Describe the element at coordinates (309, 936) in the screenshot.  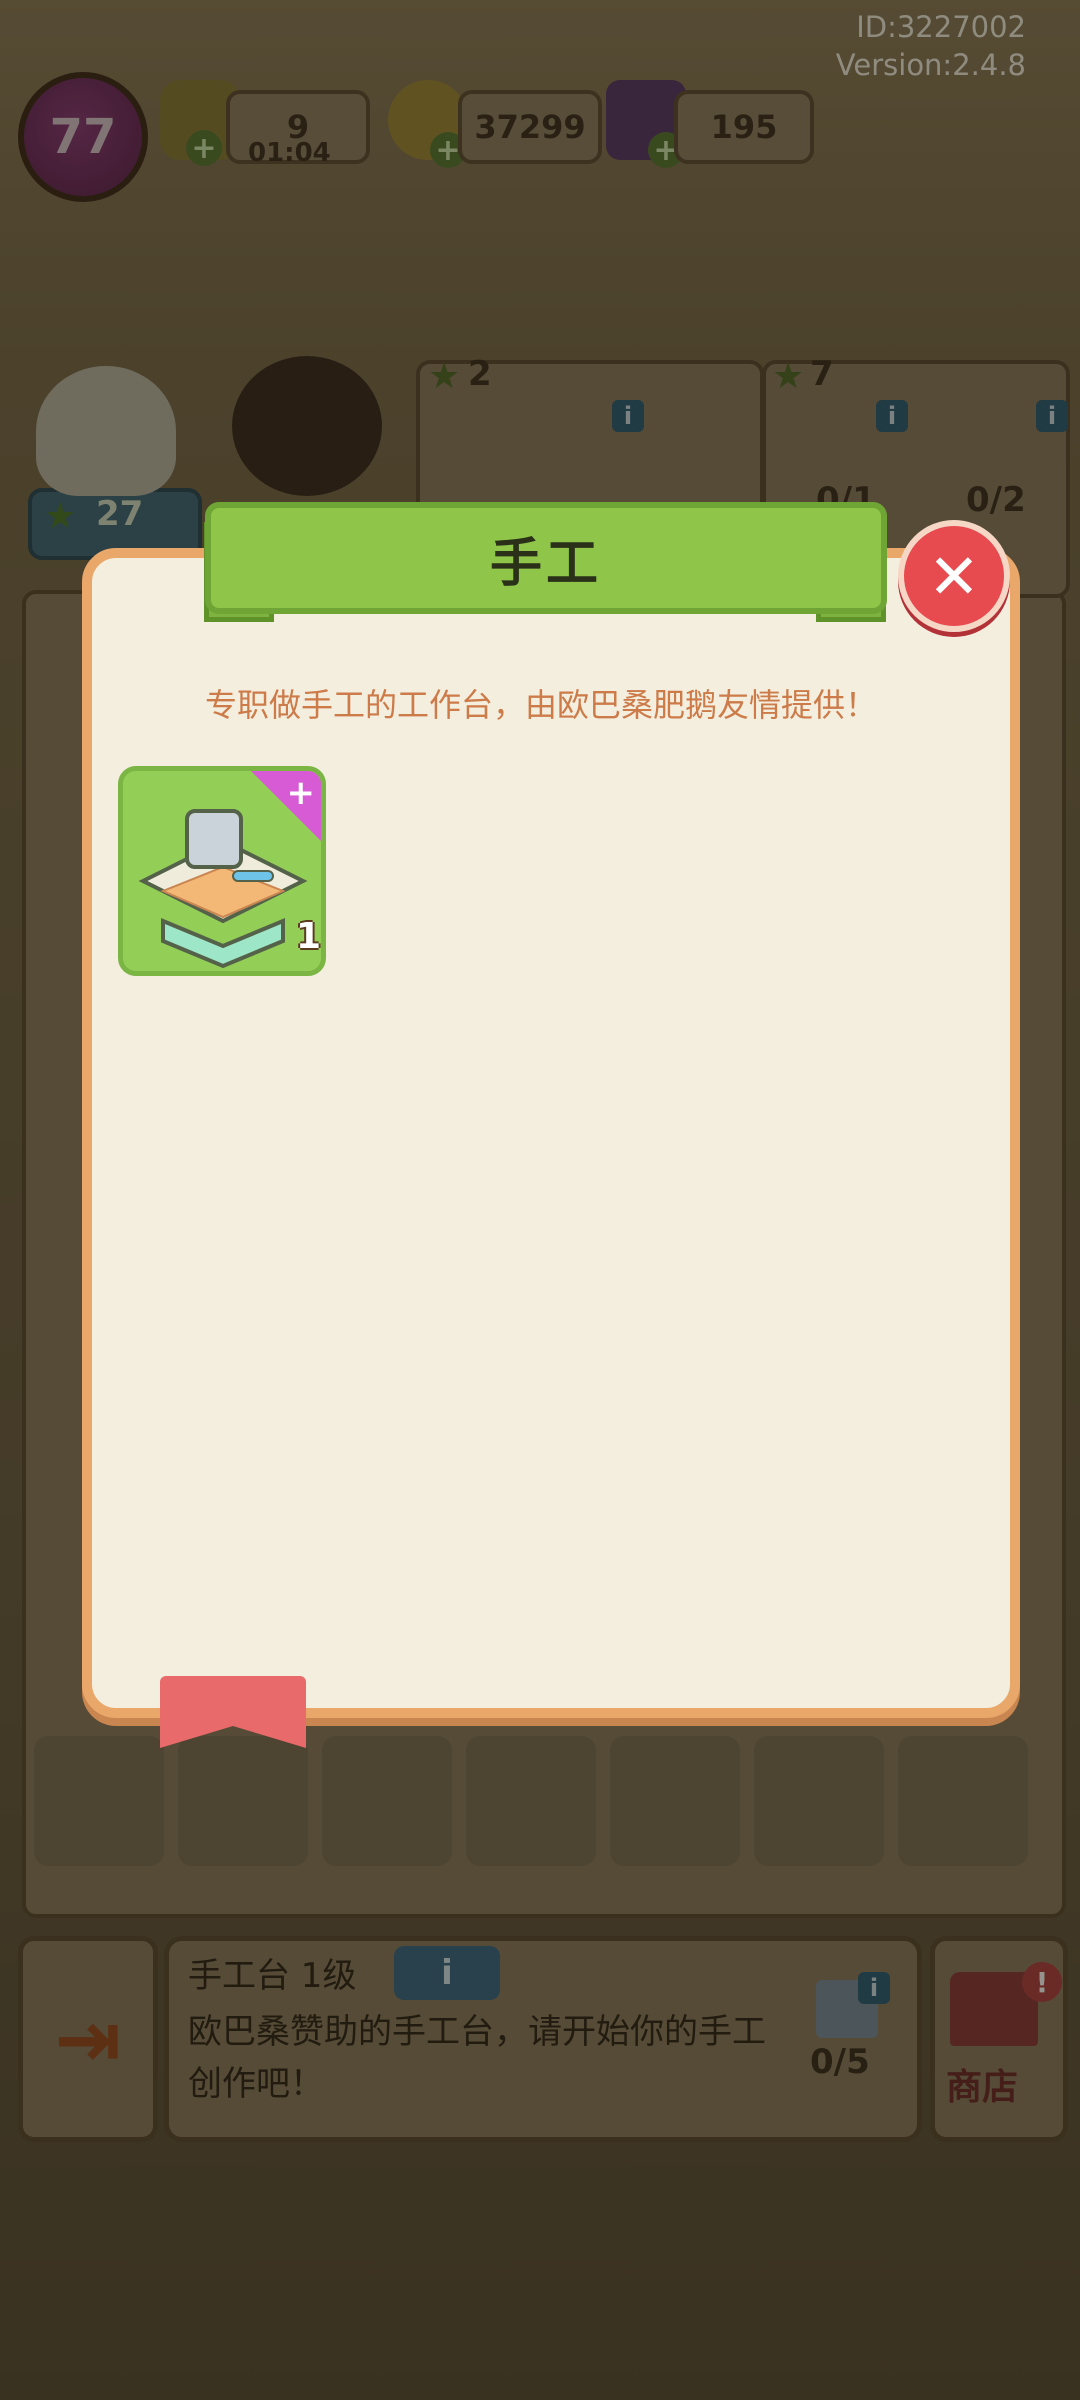
I see `craft-item-count: 1` at that location.